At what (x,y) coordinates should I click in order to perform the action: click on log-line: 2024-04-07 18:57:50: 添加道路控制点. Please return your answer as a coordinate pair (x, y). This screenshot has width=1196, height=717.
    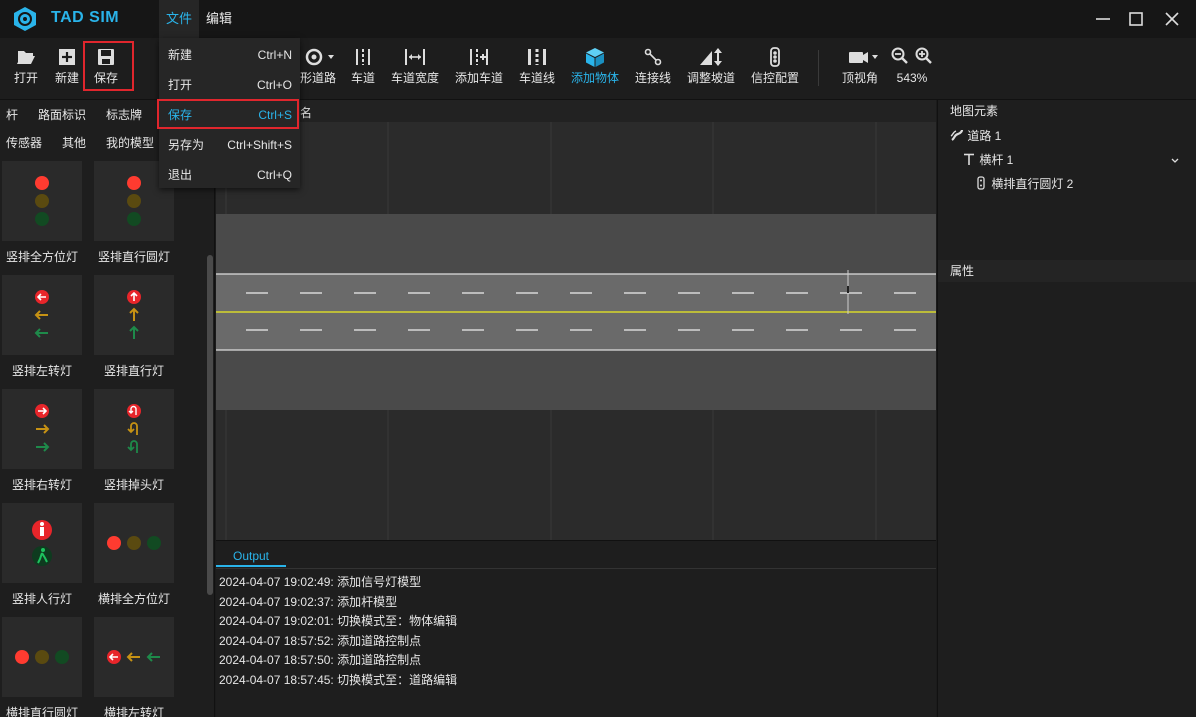
    Looking at the image, I should click on (320, 660).